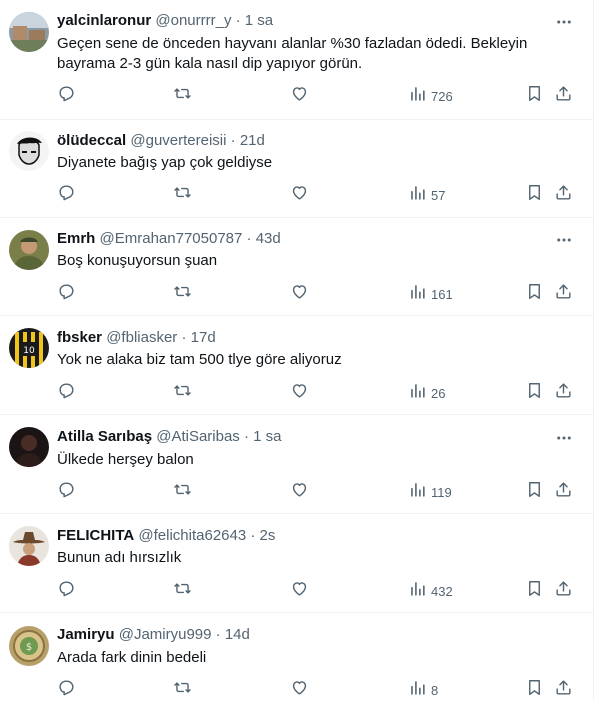 This screenshot has height=712, width=594. What do you see at coordinates (192, 535) in the screenshot?
I see `author-handle: @felichita62643` at bounding box center [192, 535].